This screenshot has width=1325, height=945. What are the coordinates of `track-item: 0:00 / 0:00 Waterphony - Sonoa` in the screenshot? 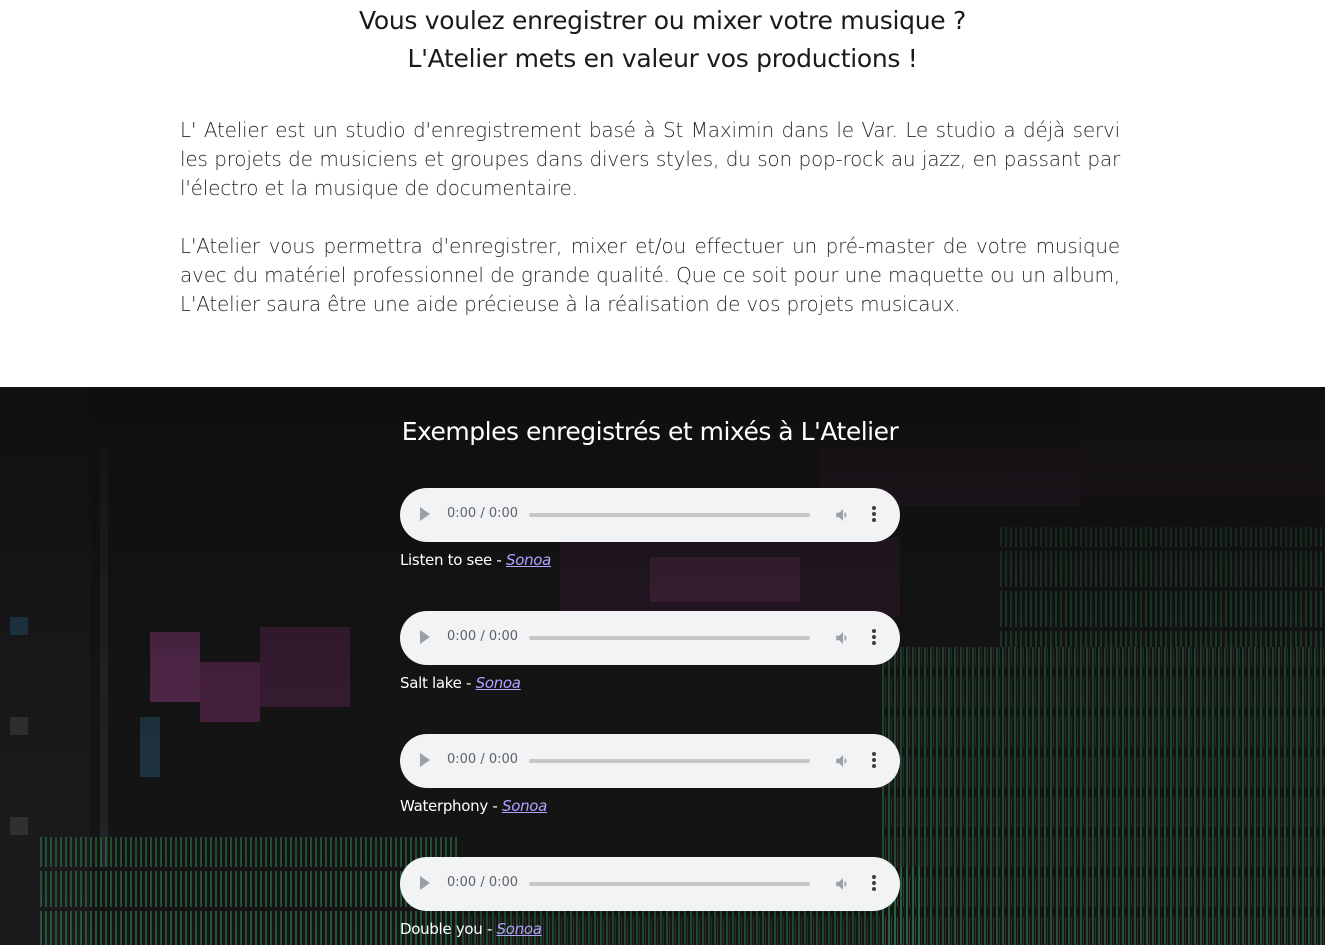 It's located at (650, 774).